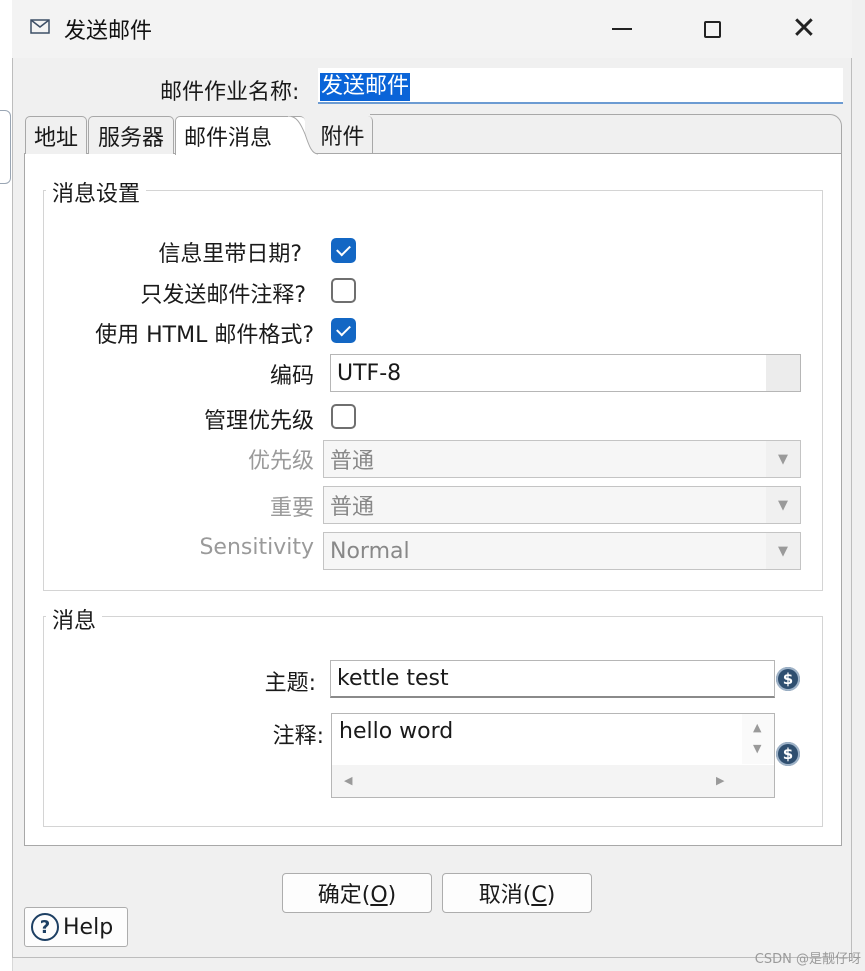 Image resolution: width=865 pixels, height=971 pixels. I want to click on cancel-button-label: 取消(C), so click(517, 895).